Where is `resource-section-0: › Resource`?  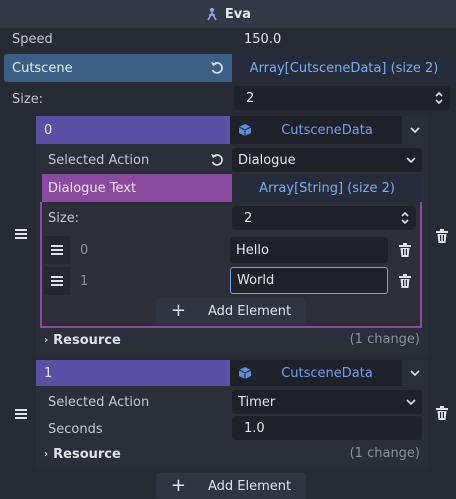
resource-section-0: › Resource is located at coordinates (144, 340).